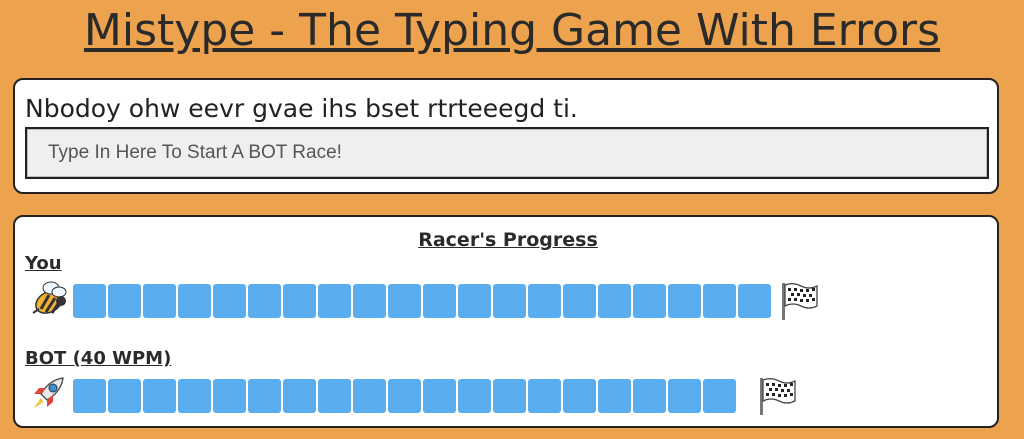 The width and height of the screenshot is (1024, 439). Describe the element at coordinates (508, 240) in the screenshot. I see `race-progress-title: Racer's Progress` at that location.